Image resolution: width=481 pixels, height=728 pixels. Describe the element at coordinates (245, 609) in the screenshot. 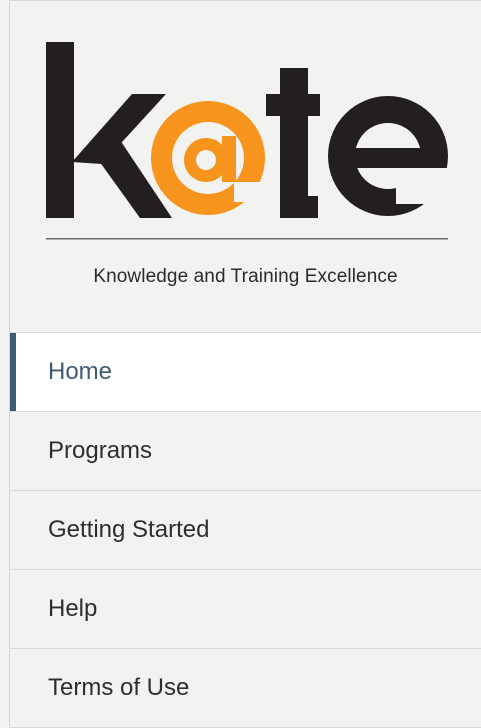

I see `nav-item-help: Help` at that location.